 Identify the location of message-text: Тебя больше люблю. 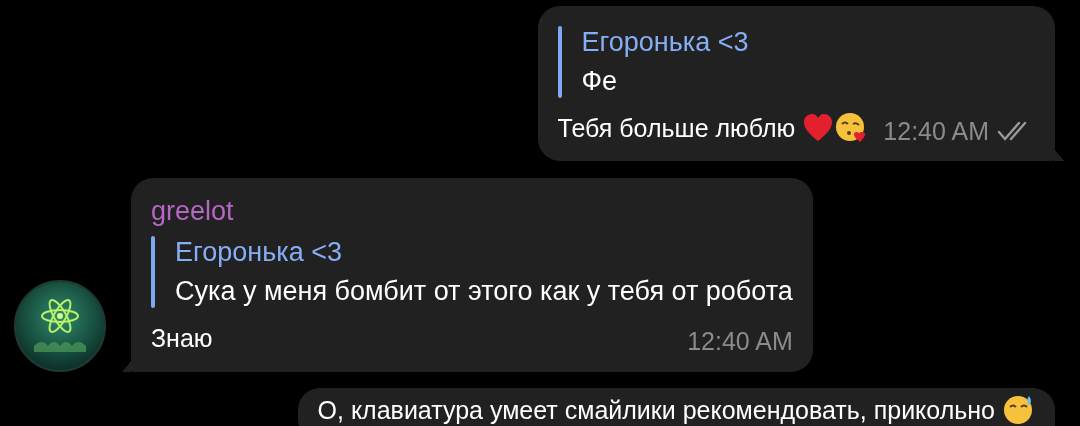
(676, 128).